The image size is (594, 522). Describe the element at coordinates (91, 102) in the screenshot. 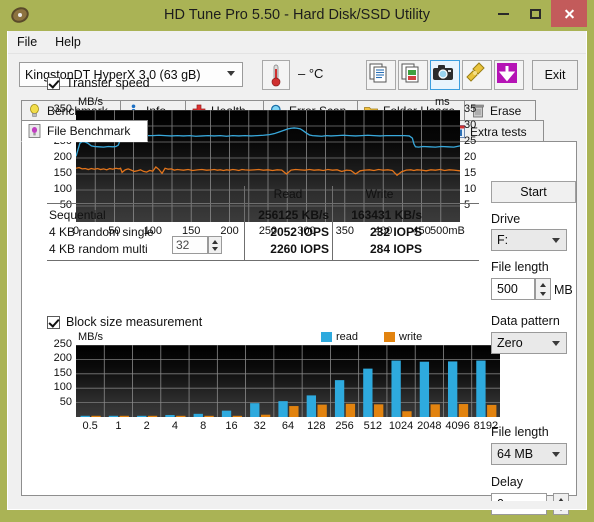

I see `chart1-ylabel: MB/s` at that location.